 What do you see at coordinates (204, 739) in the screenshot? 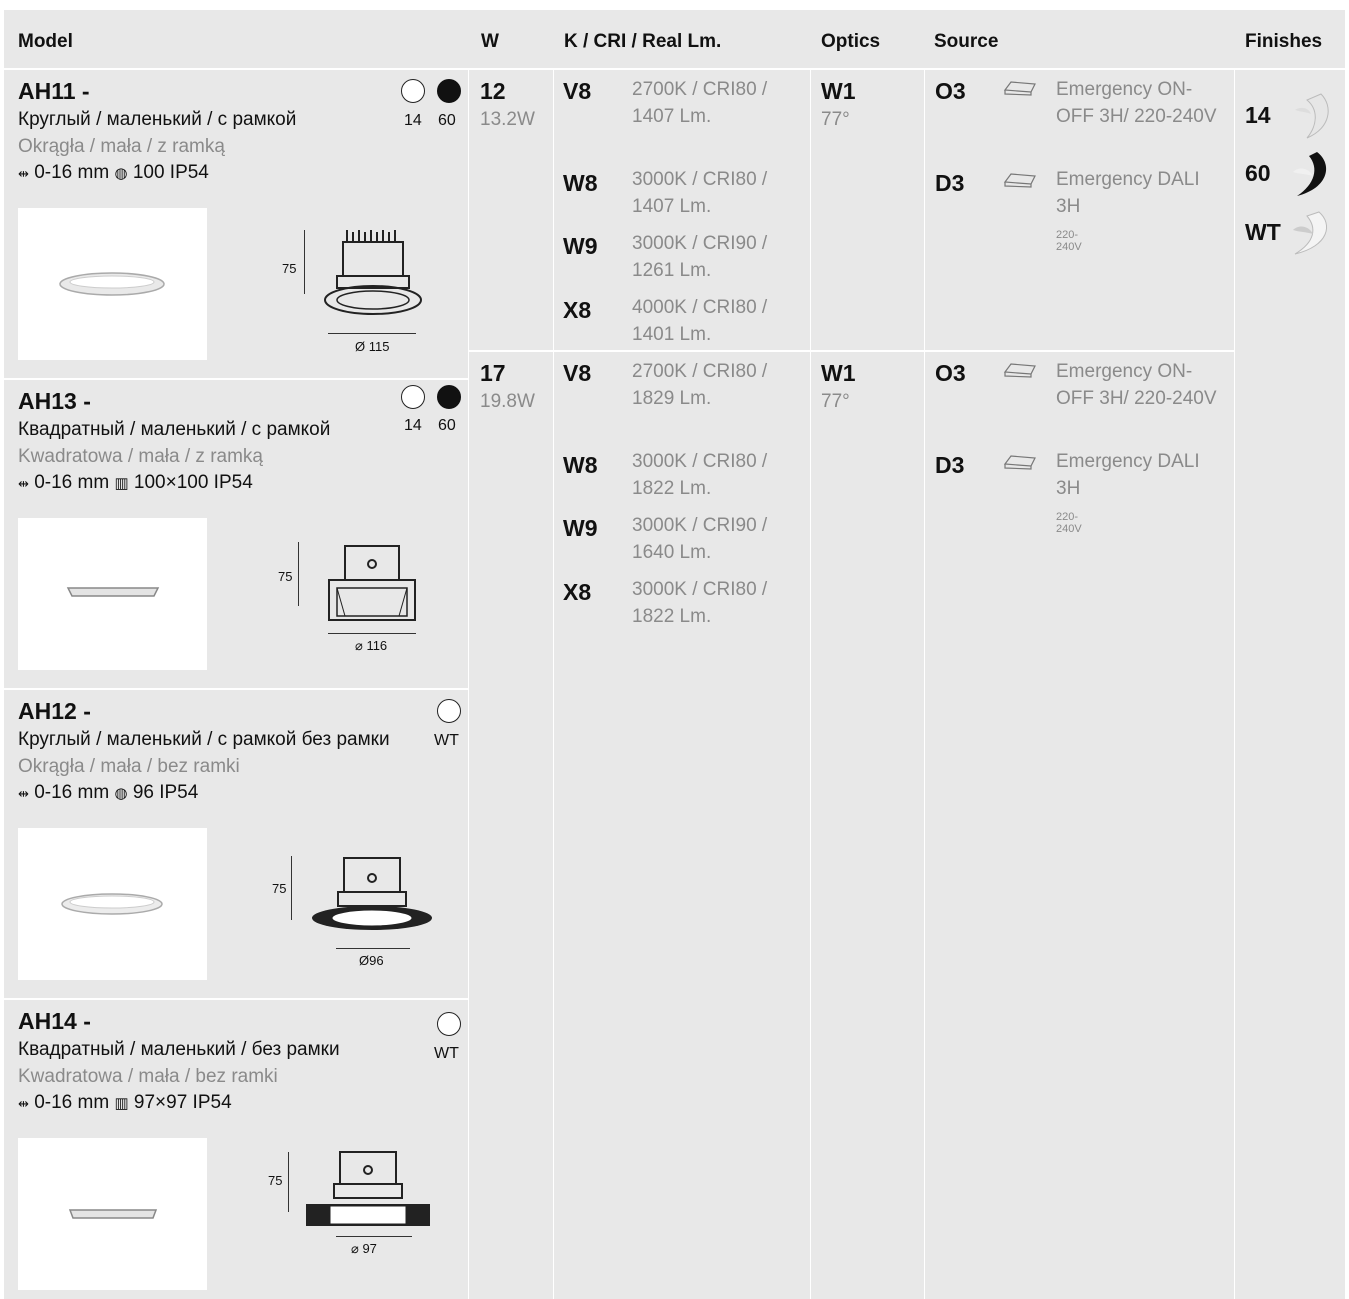
I see `model-name-ru: Круглый / маленький / с рамкой без рамки` at bounding box center [204, 739].